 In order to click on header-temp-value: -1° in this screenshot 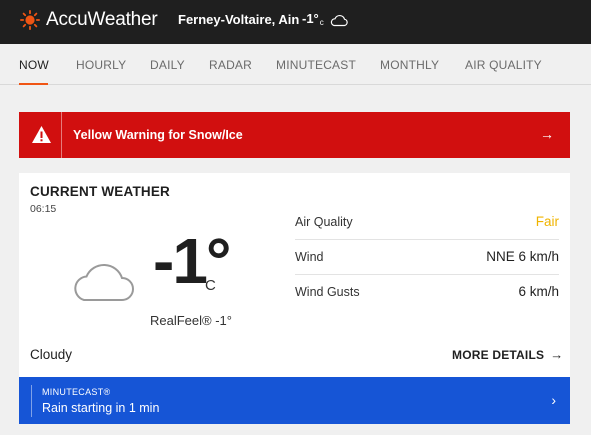, I will do `click(310, 18)`.